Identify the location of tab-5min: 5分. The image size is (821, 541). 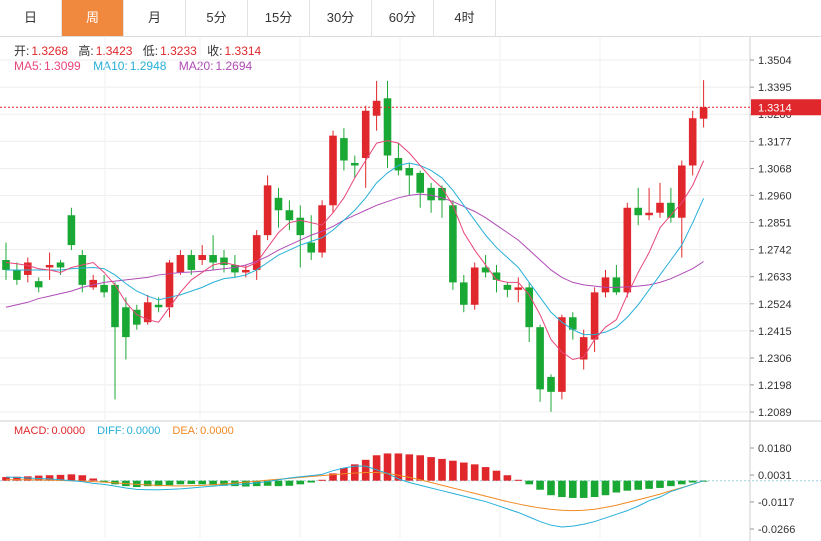
(217, 18).